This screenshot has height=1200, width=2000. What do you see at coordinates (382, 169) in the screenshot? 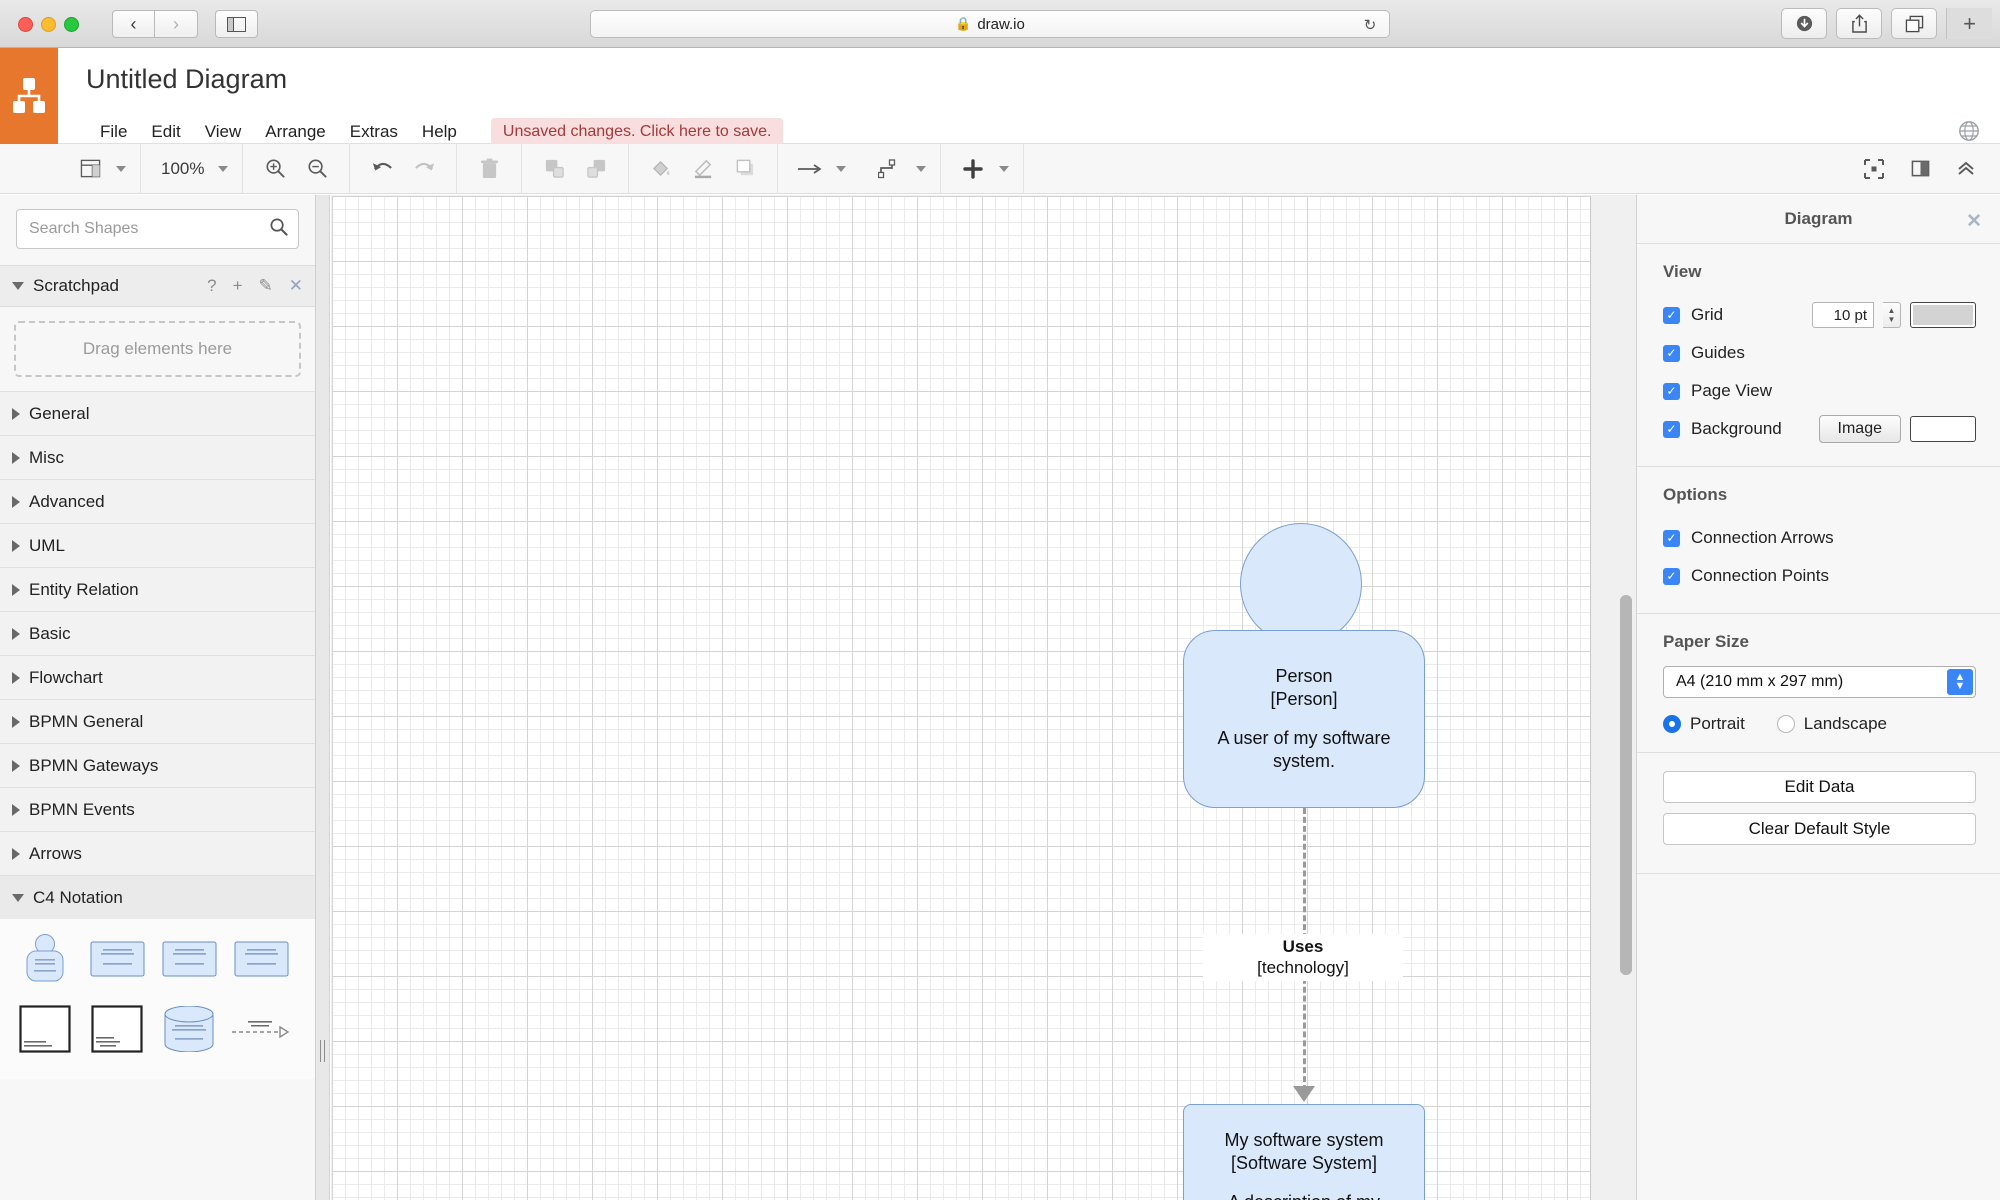
I see `undo-button` at bounding box center [382, 169].